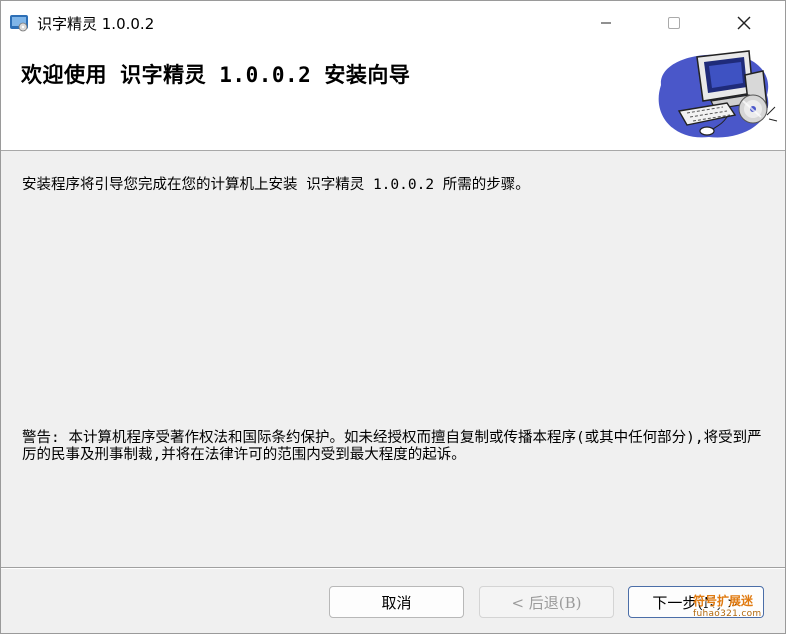 This screenshot has height=634, width=786. What do you see at coordinates (276, 185) in the screenshot?
I see `intro-text: 安装程序将引导您完成在您的计算机上安装 识字精灵 1.0.0.2 所需的步骤。` at bounding box center [276, 185].